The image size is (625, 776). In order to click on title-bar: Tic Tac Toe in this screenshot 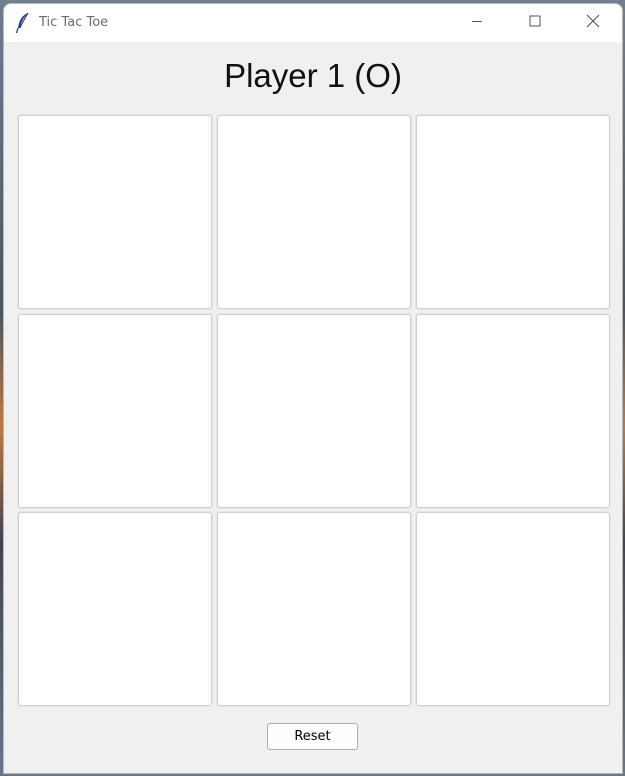, I will do `click(313, 23)`.